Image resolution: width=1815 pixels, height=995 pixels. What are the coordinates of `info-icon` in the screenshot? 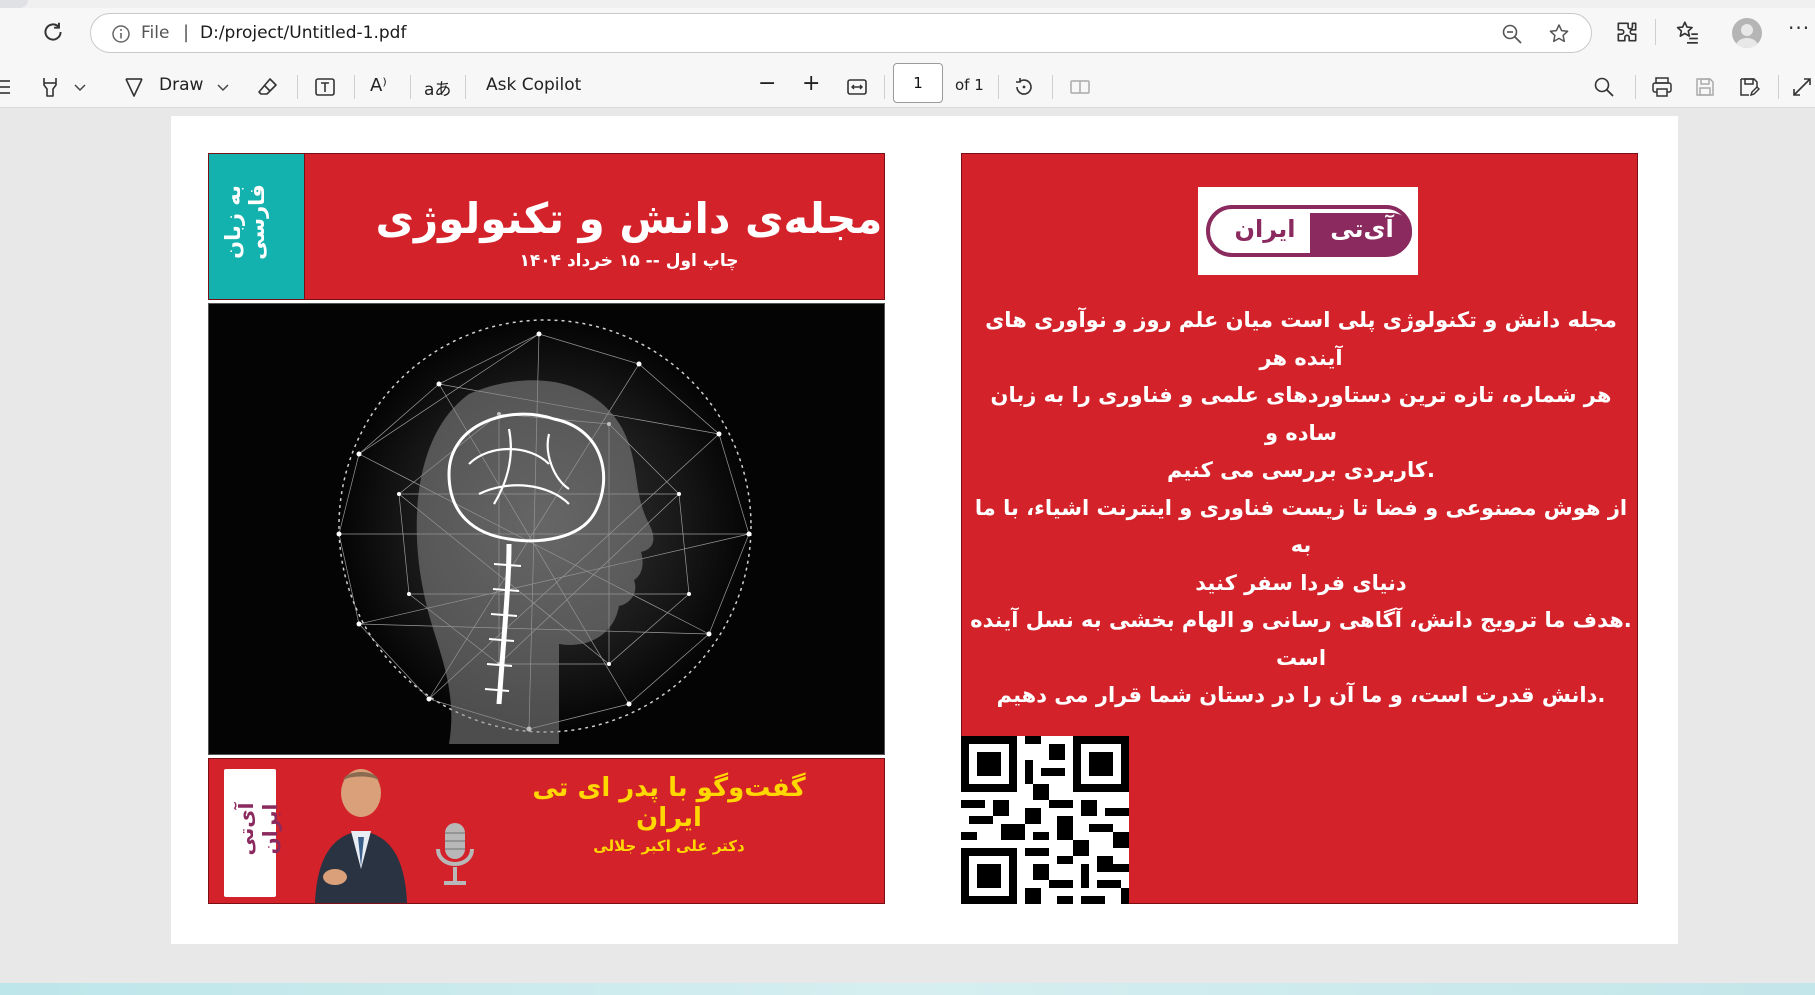 It's located at (121, 34).